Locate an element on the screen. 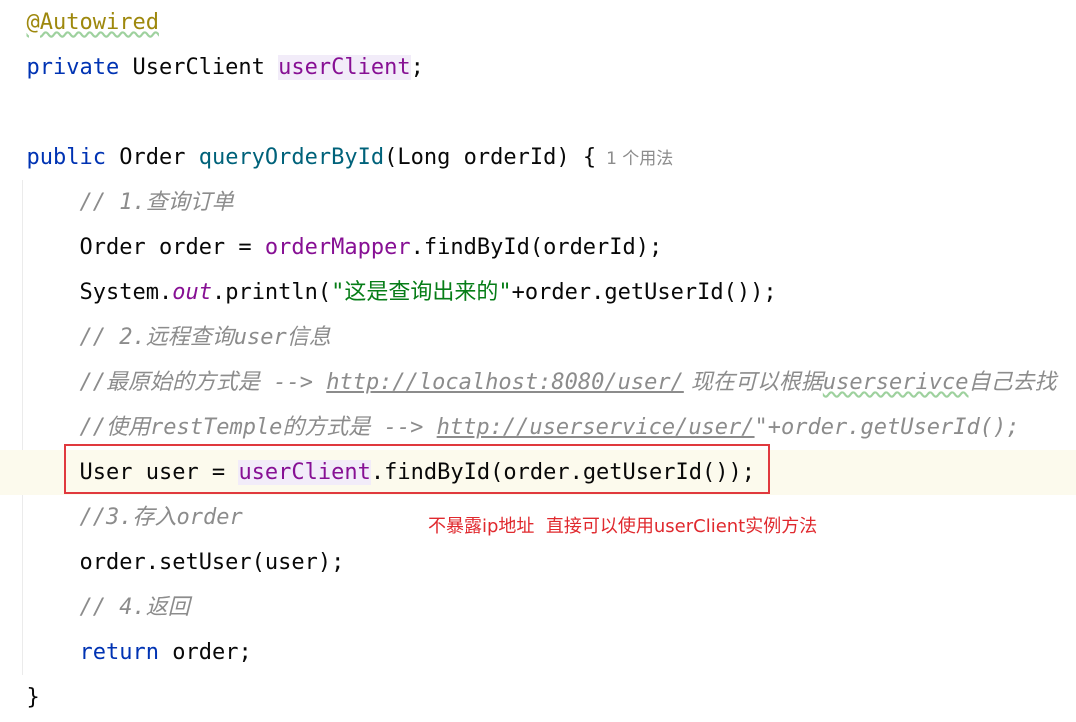  code-line-13: order.setUser(user); is located at coordinates (538, 562).